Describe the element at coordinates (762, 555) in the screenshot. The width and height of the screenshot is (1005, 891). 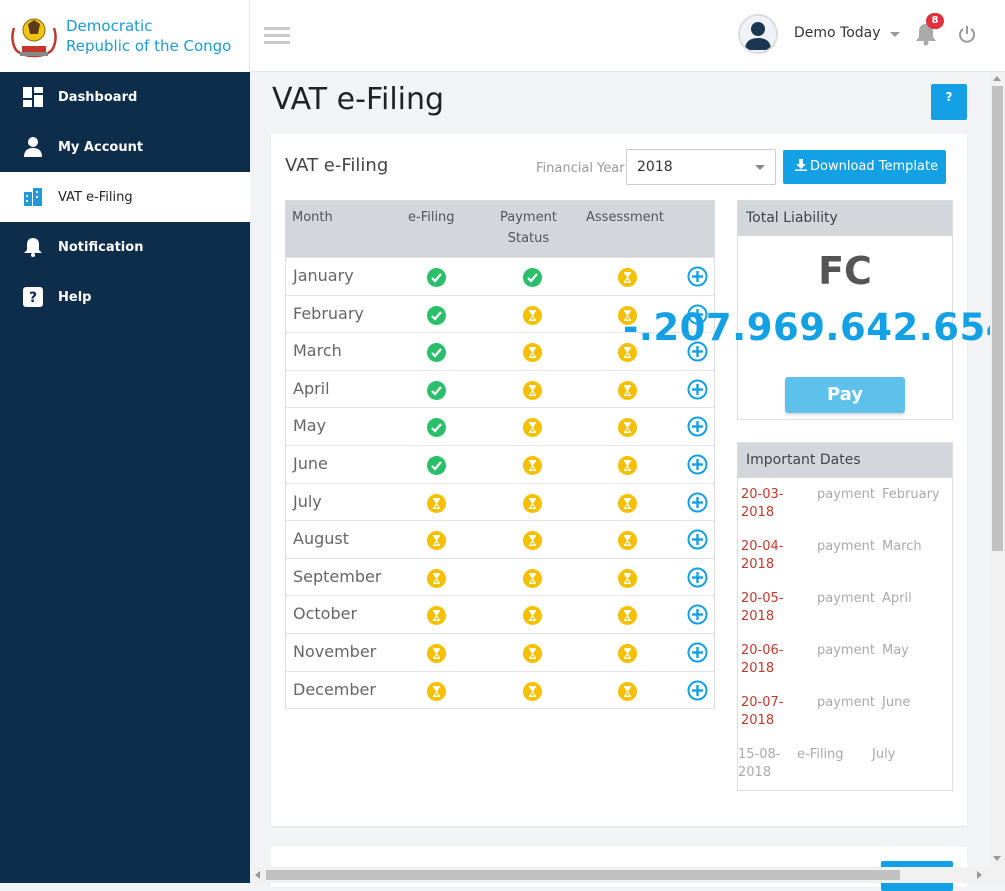
I see `date-value: 20-04- 2018` at that location.